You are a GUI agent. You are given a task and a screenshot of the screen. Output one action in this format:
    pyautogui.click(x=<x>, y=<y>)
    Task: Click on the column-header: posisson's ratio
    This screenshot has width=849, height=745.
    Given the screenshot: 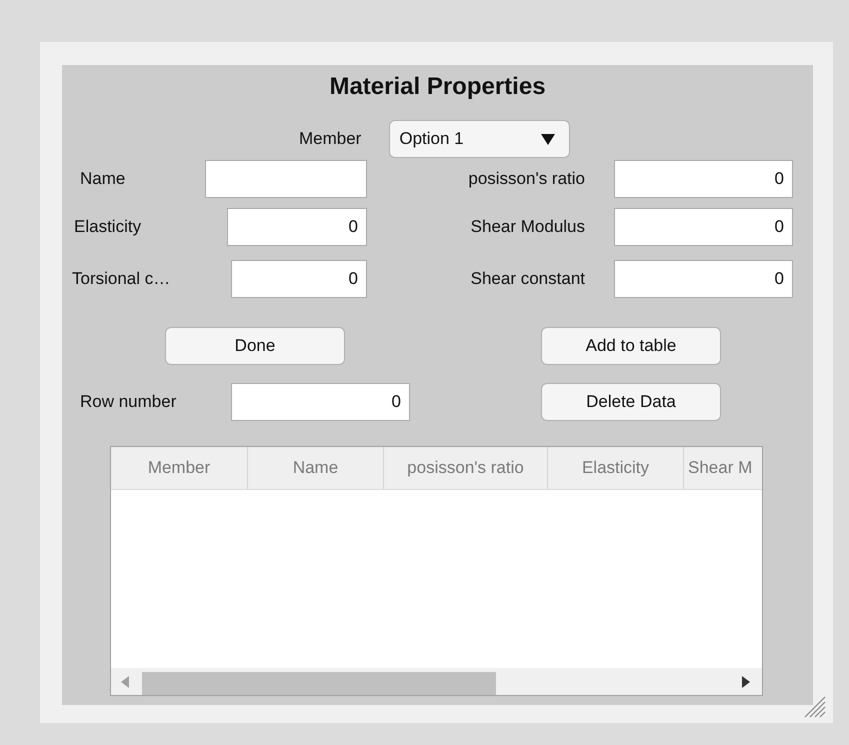 What is the action you would take?
    pyautogui.click(x=466, y=468)
    